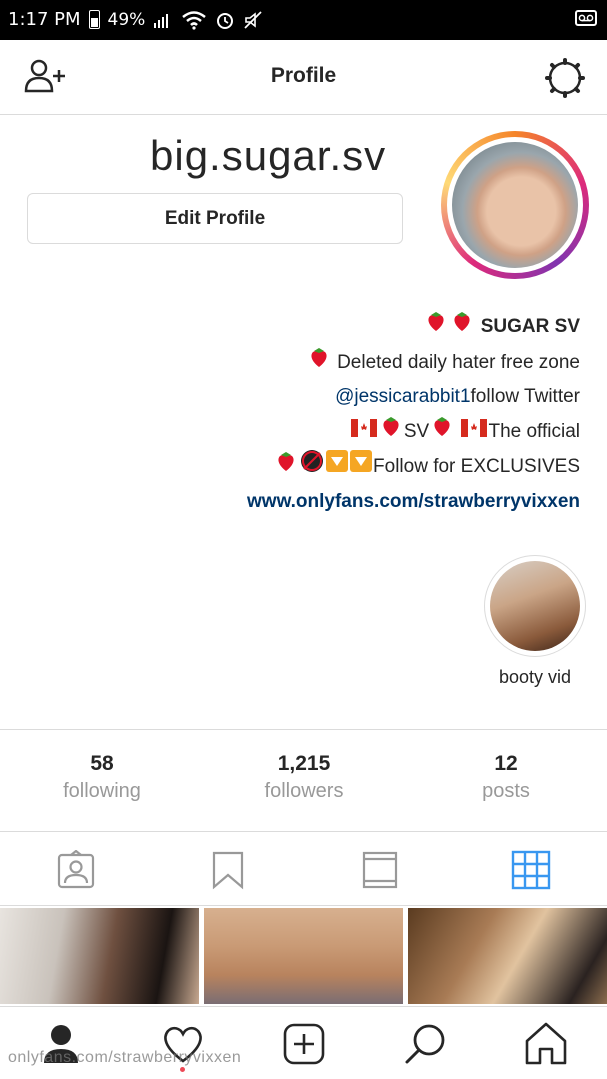 The width and height of the screenshot is (607, 1079). What do you see at coordinates (402, 396) in the screenshot?
I see `twitter-mention: @jessicarabbit1` at bounding box center [402, 396].